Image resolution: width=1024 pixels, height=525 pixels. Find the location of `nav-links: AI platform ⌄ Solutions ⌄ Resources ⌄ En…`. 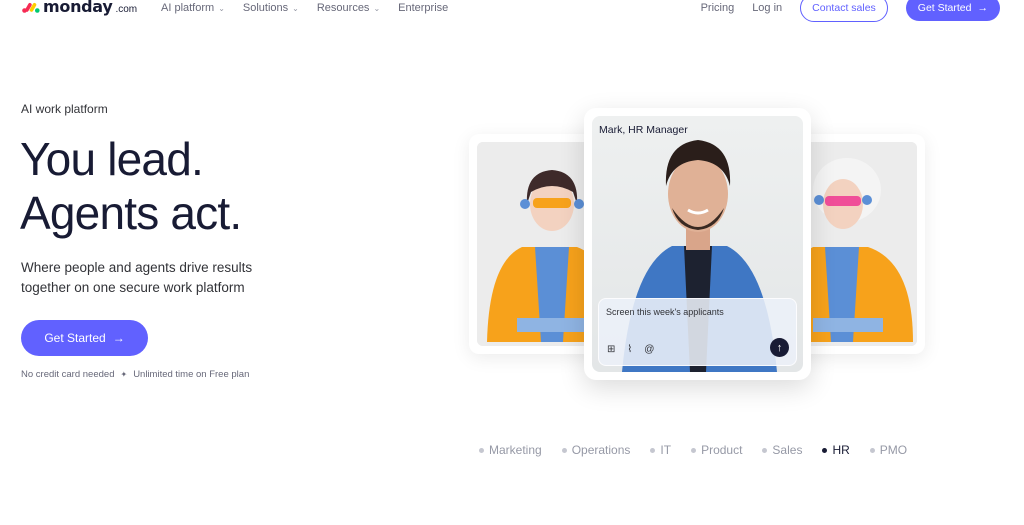

nav-links: AI platform ⌄ Solutions ⌄ Resources ⌄ En… is located at coordinates (304, 8).